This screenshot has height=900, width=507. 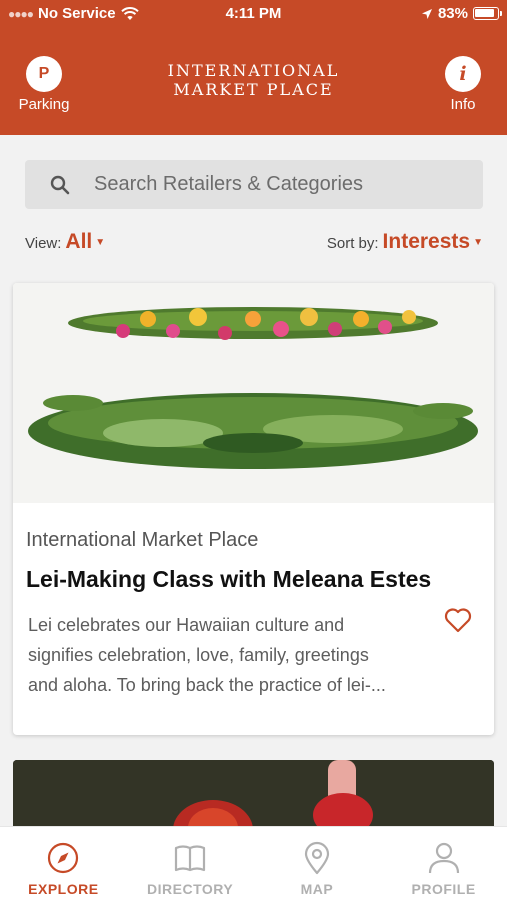 I want to click on sort-value: Interests, so click(x=426, y=241).